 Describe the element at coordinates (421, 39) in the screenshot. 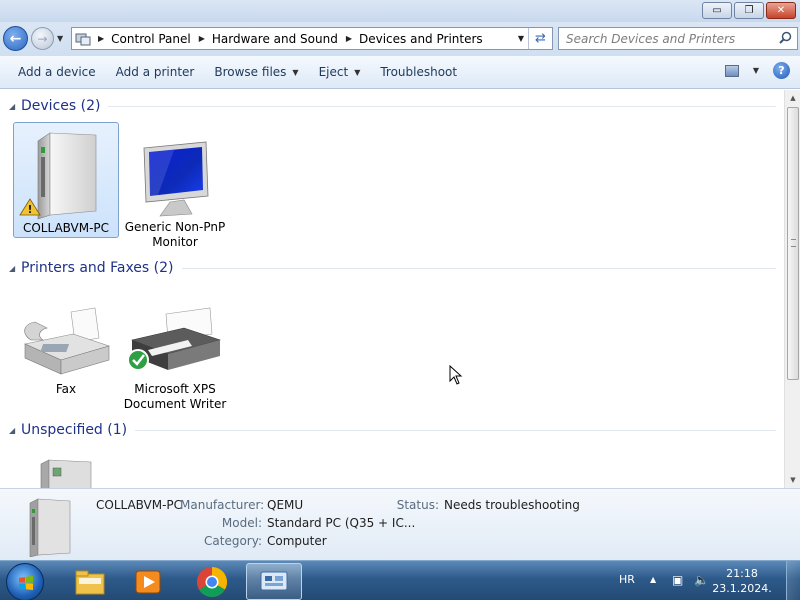

I see `breadcrumb-devices-and-printers: Devices and Printers` at that location.